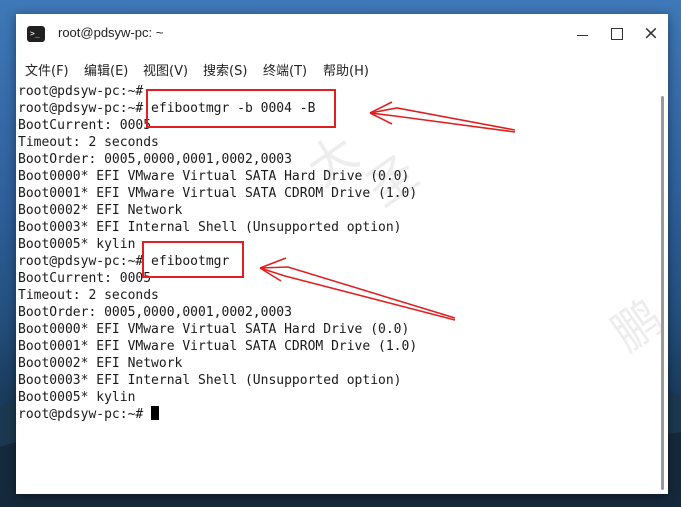  What do you see at coordinates (285, 69) in the screenshot?
I see `menu-terminal: 终端(T)` at bounding box center [285, 69].